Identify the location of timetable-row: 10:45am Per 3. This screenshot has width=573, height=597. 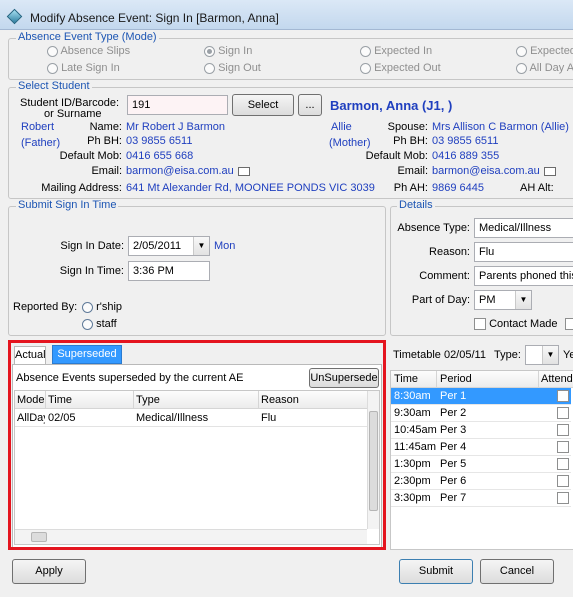
(481, 430).